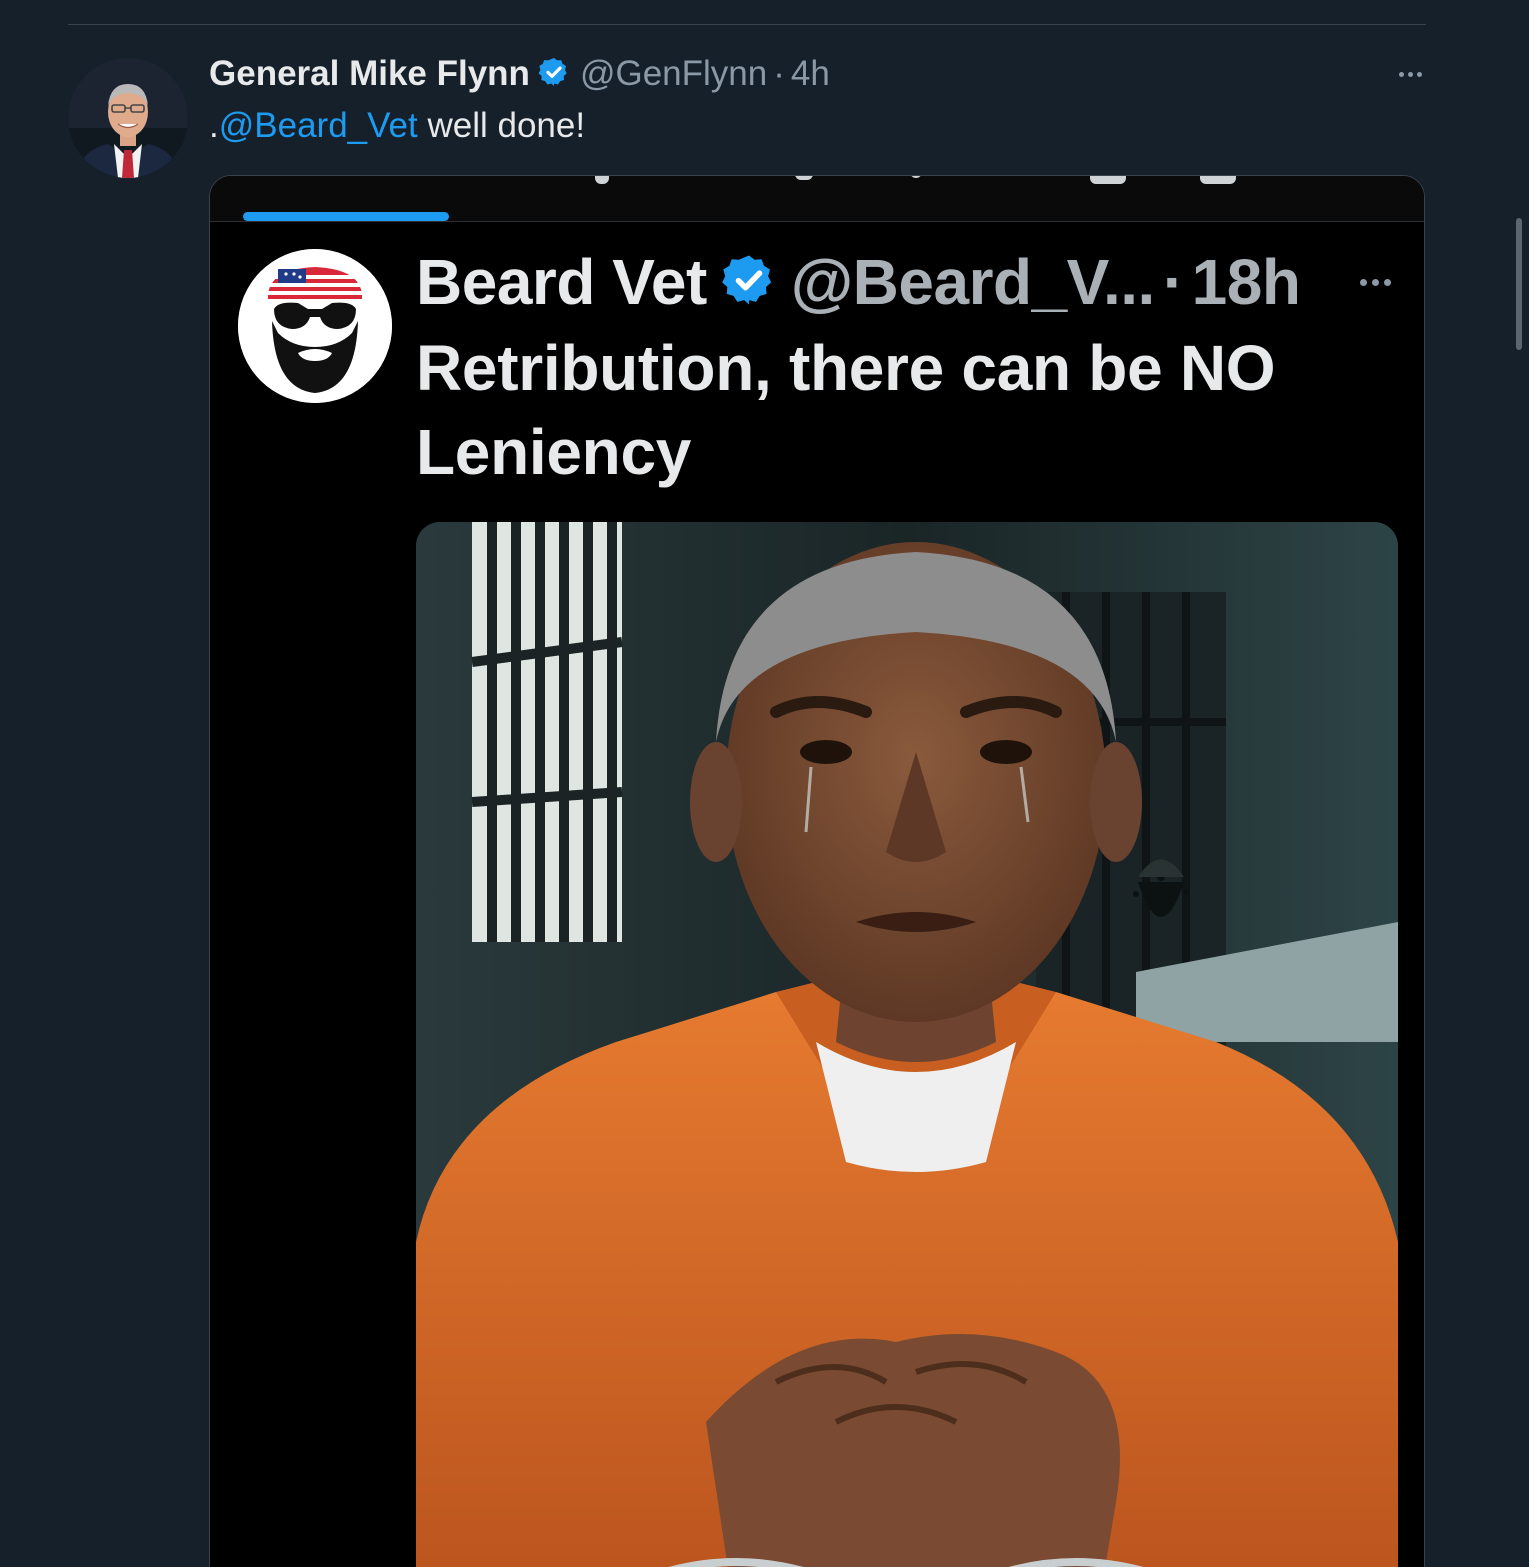  I want to click on inner-avatar, so click(315, 326).